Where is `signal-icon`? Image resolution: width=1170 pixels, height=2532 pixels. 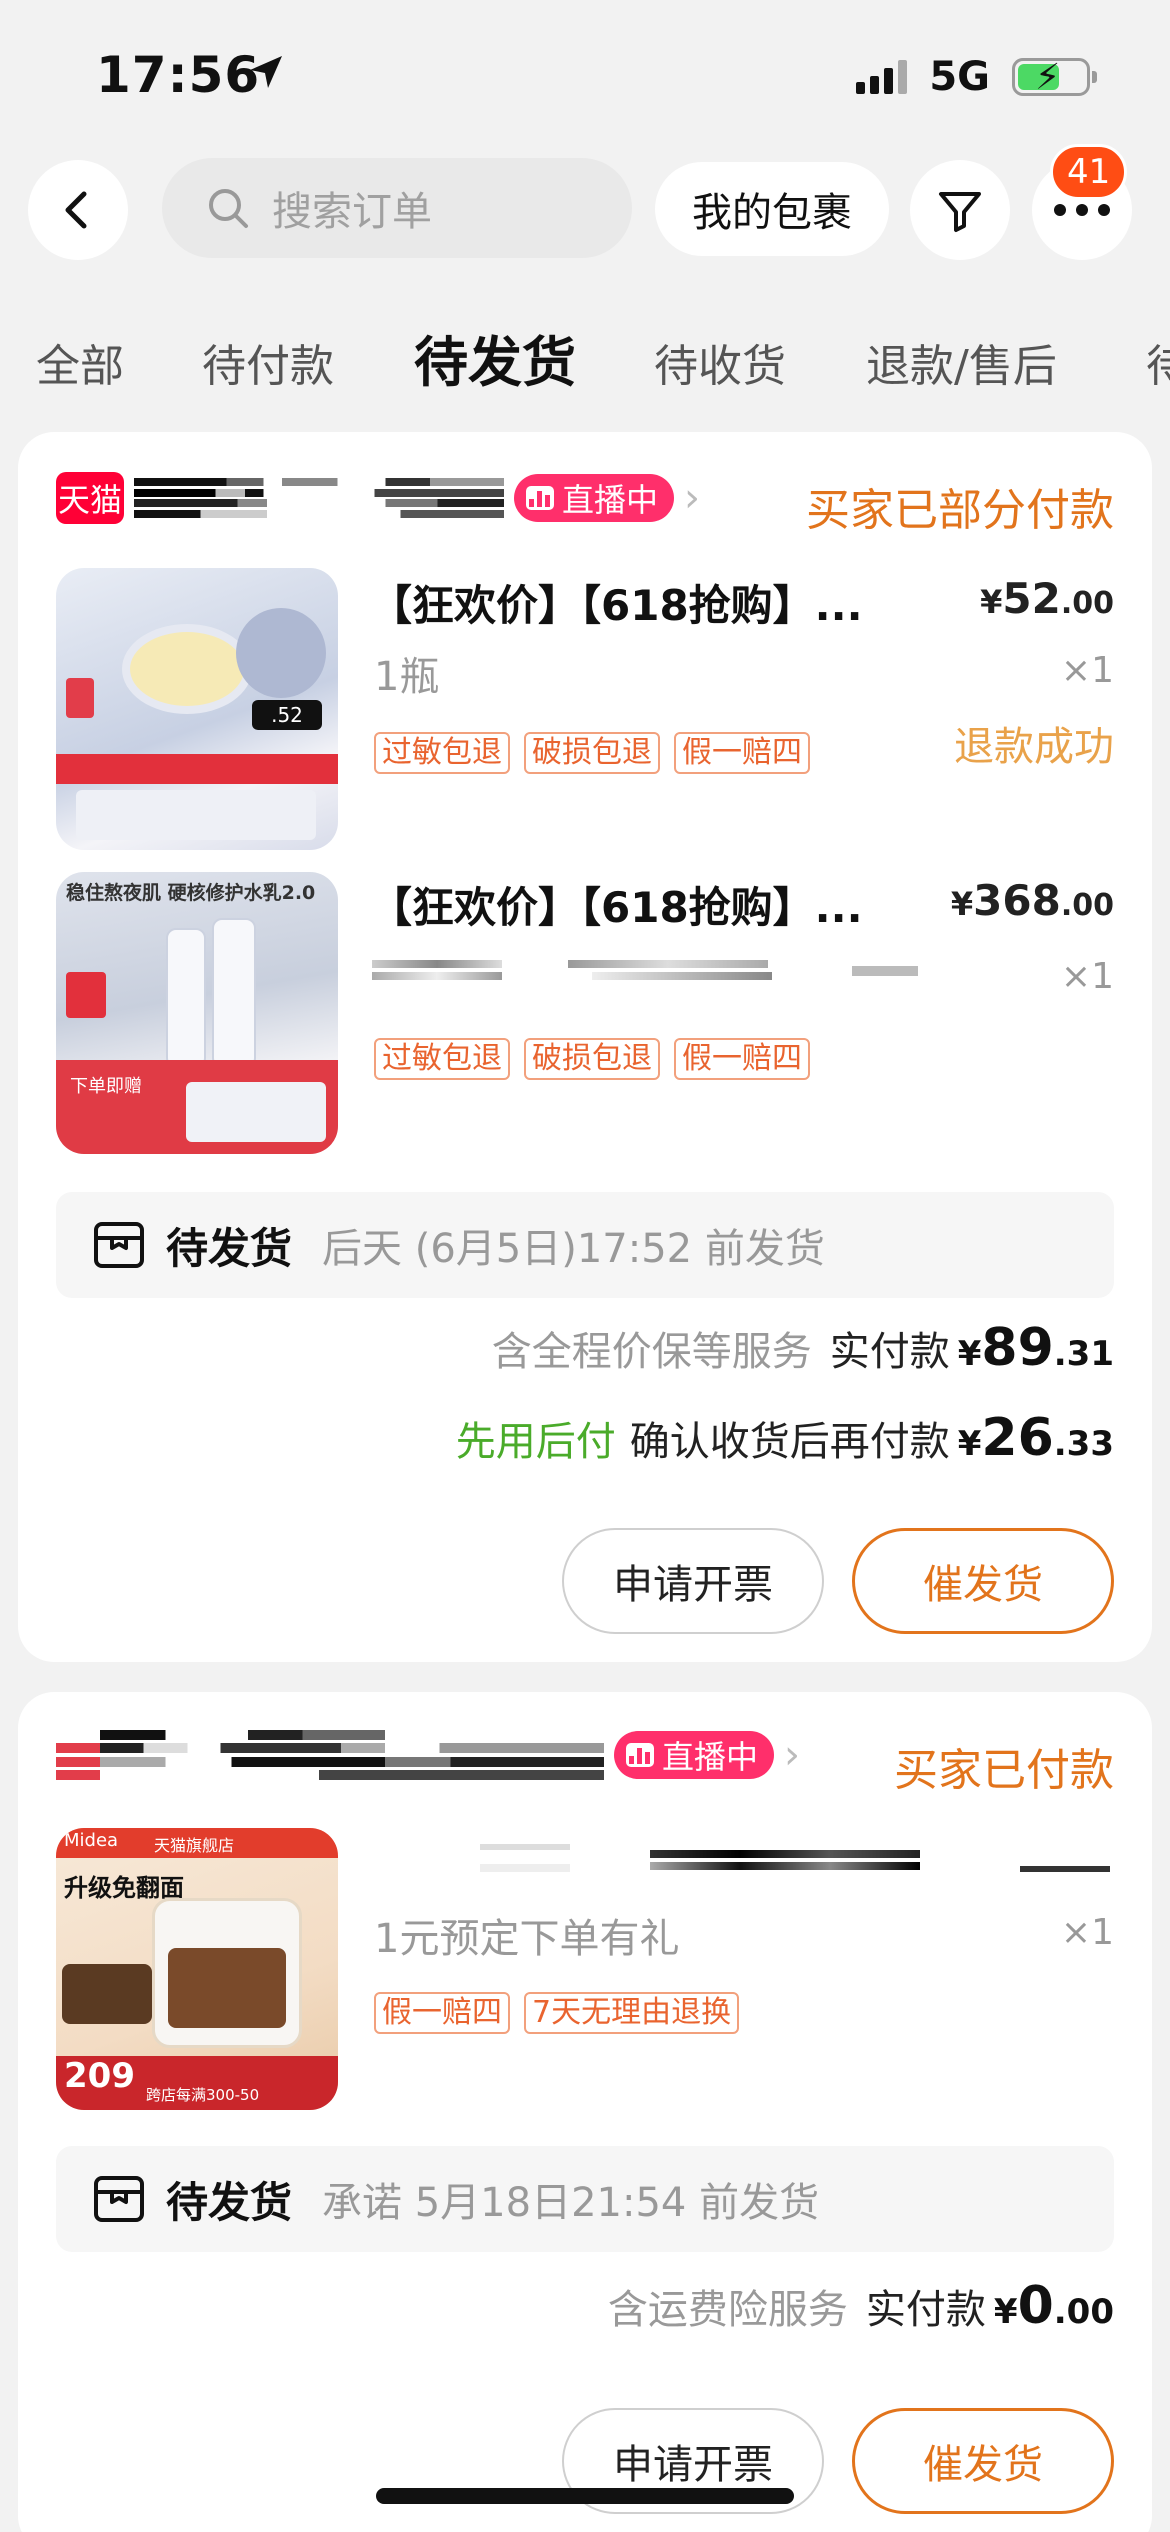
signal-icon is located at coordinates (882, 77).